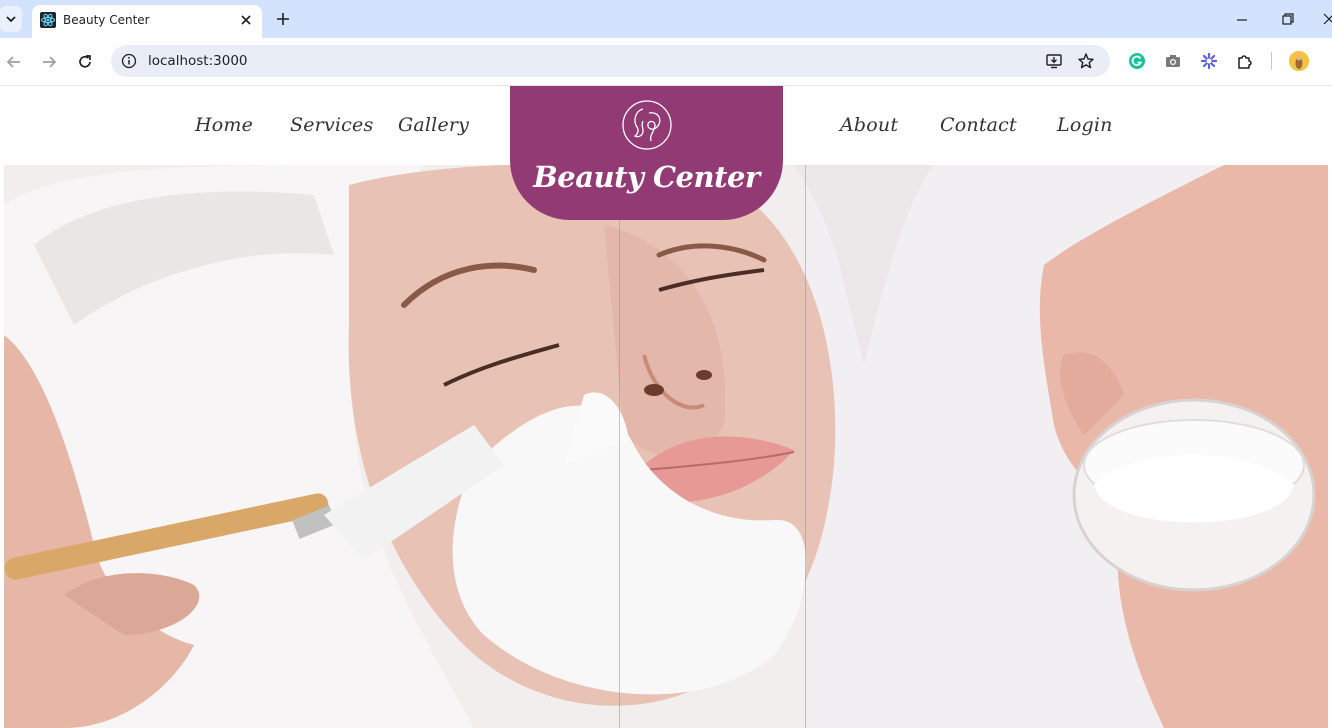 The width and height of the screenshot is (1332, 728). Describe the element at coordinates (646, 177) in the screenshot. I see `logo-text: Beauty Center` at that location.